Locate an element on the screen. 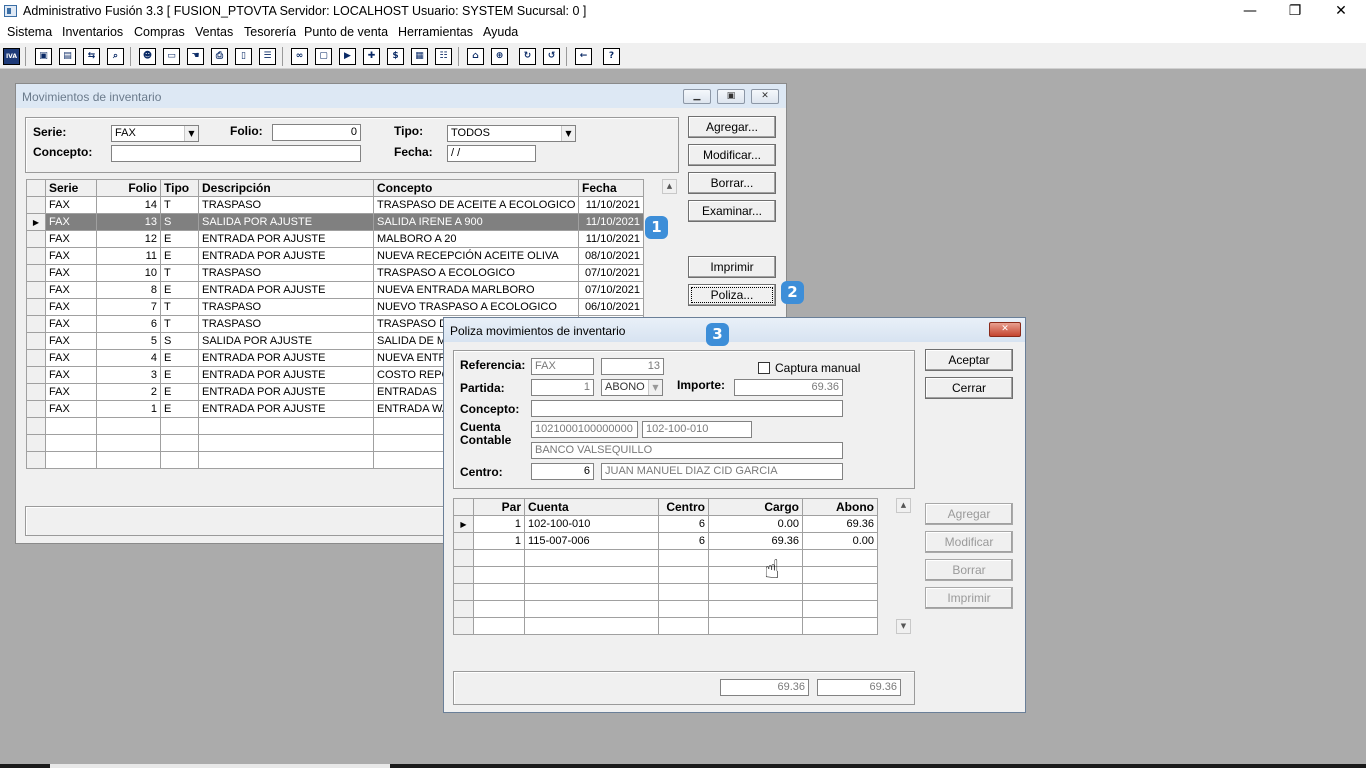 This screenshot has height=768, width=1366. cell-abono: 69.36 is located at coordinates (840, 524).